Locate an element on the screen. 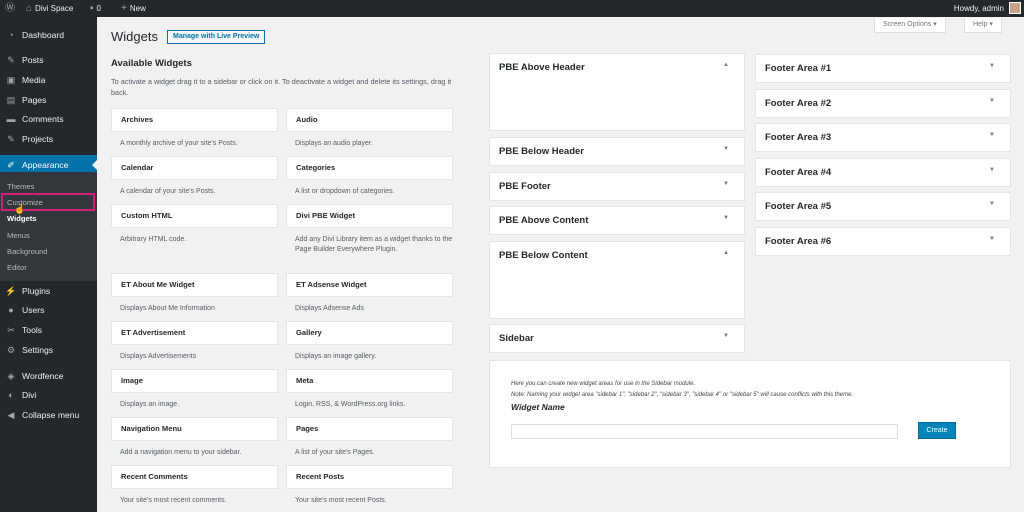  widget-description: Displays Advertisements is located at coordinates (158, 356).